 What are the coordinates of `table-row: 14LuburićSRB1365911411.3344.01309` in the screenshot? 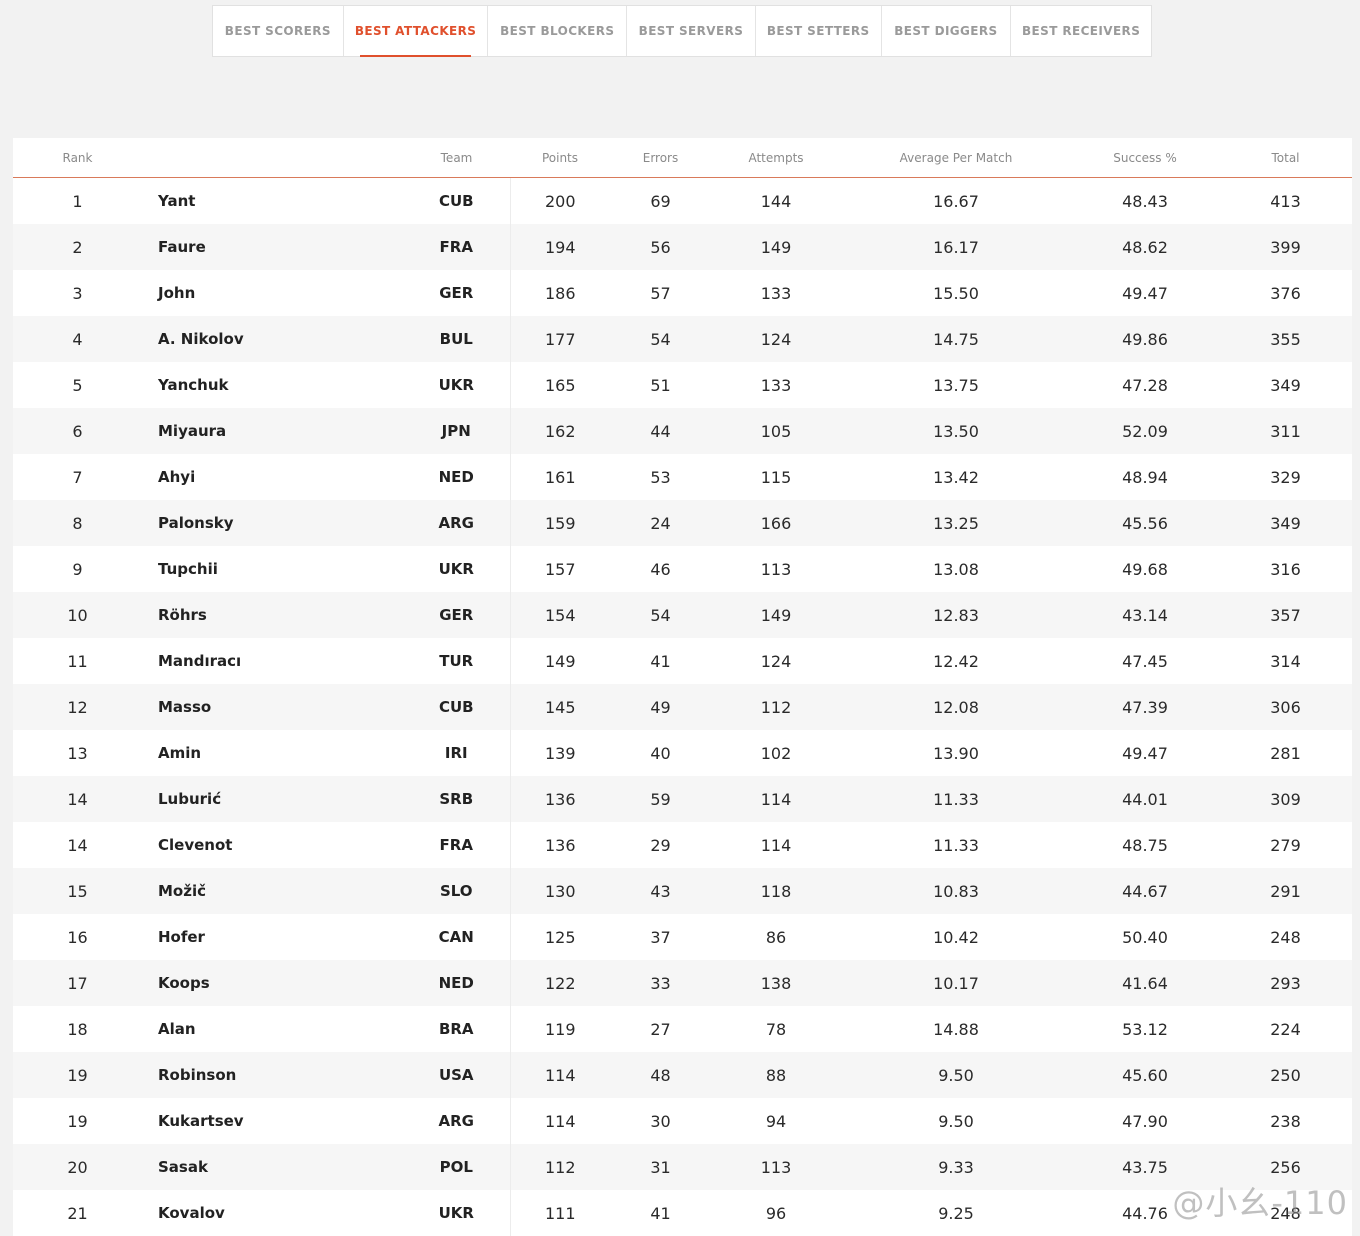 It's located at (682, 799).